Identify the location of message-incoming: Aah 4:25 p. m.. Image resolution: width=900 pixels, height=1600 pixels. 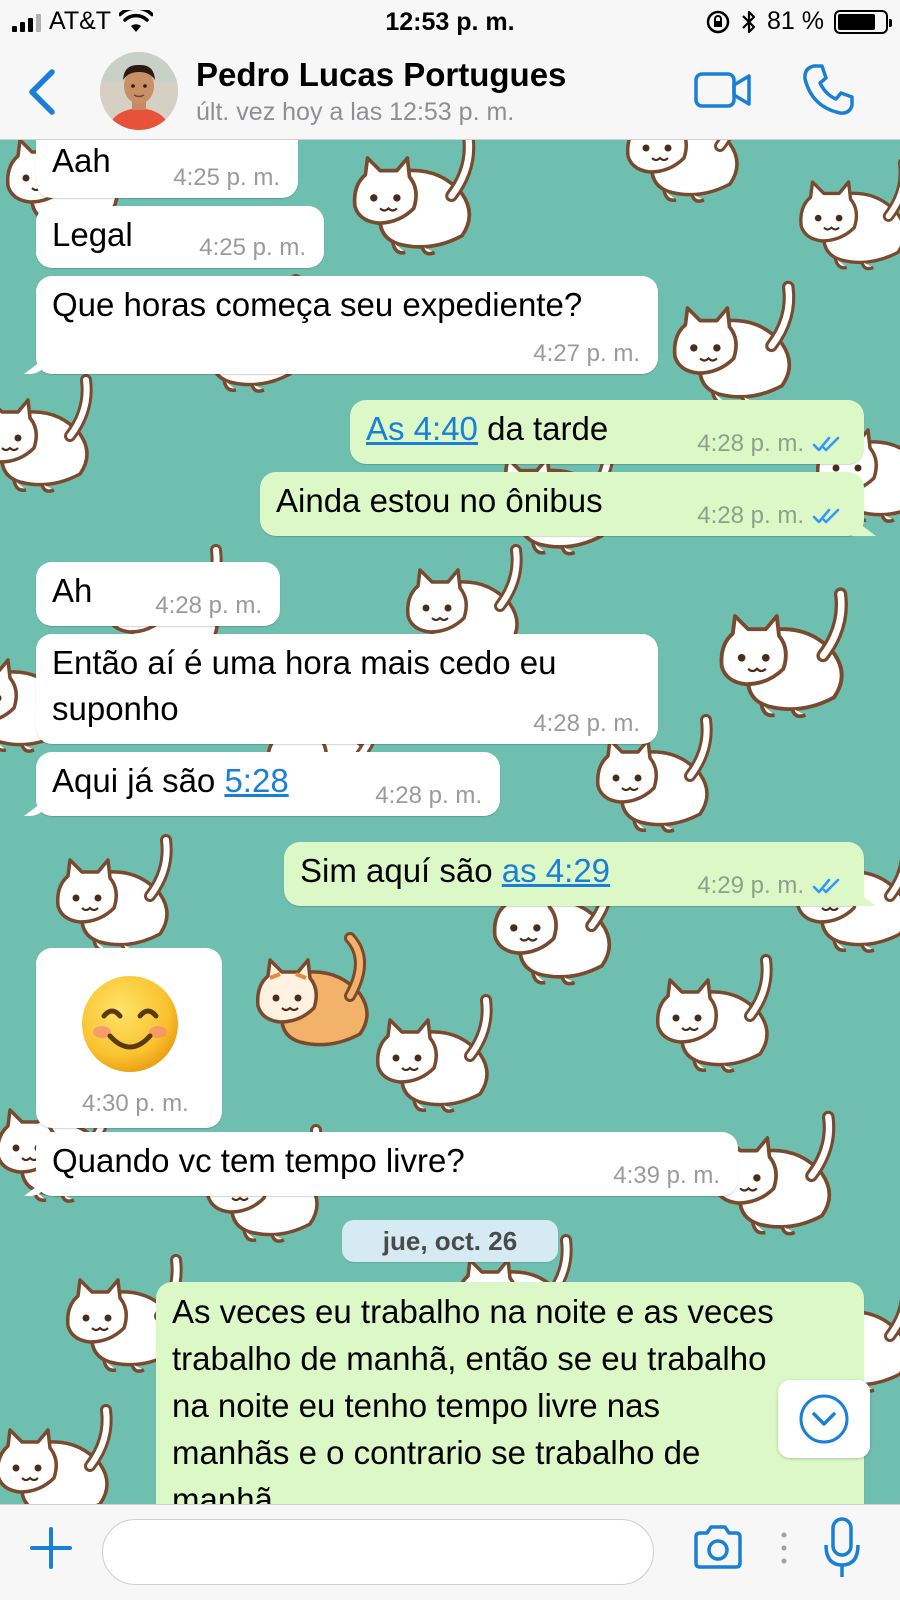
(167, 169).